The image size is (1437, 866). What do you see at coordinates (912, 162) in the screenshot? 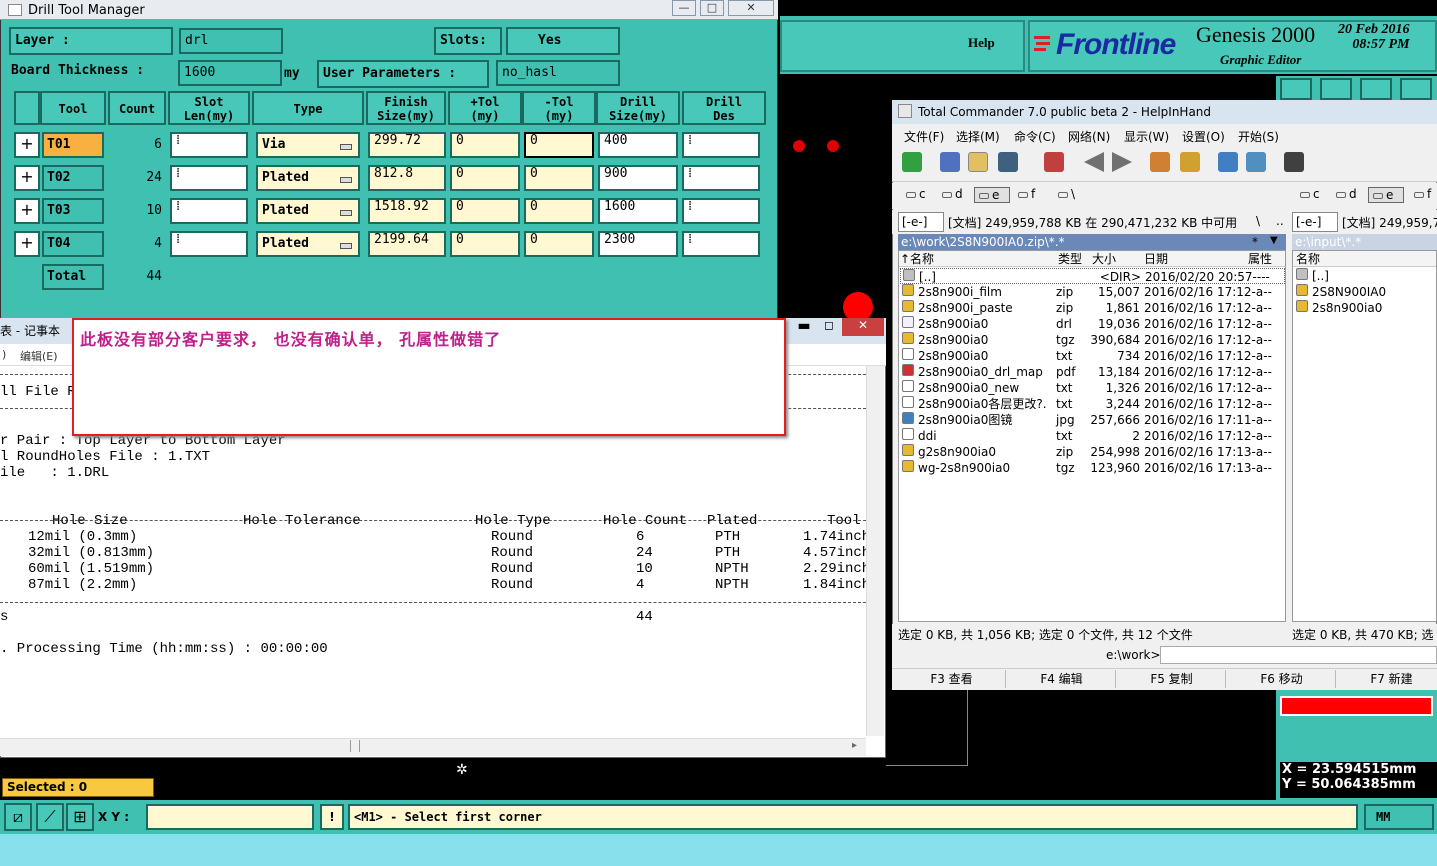
I see `refresh-icon` at bounding box center [912, 162].